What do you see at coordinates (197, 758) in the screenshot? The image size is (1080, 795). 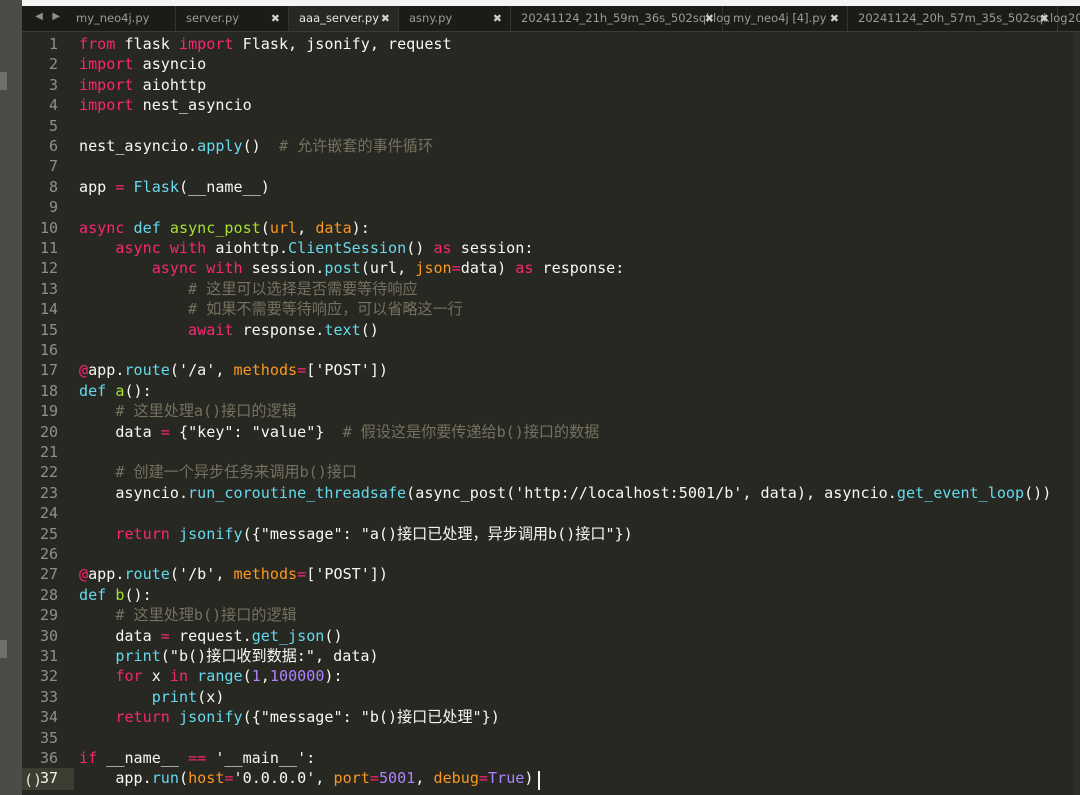 I see `code-line: if __name__ == '__main__':` at bounding box center [197, 758].